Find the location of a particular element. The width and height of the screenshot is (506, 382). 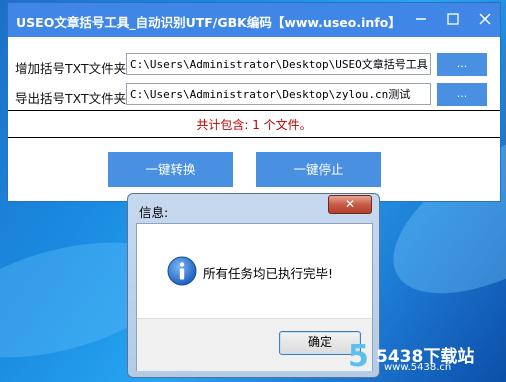

info-icon is located at coordinates (182, 271).